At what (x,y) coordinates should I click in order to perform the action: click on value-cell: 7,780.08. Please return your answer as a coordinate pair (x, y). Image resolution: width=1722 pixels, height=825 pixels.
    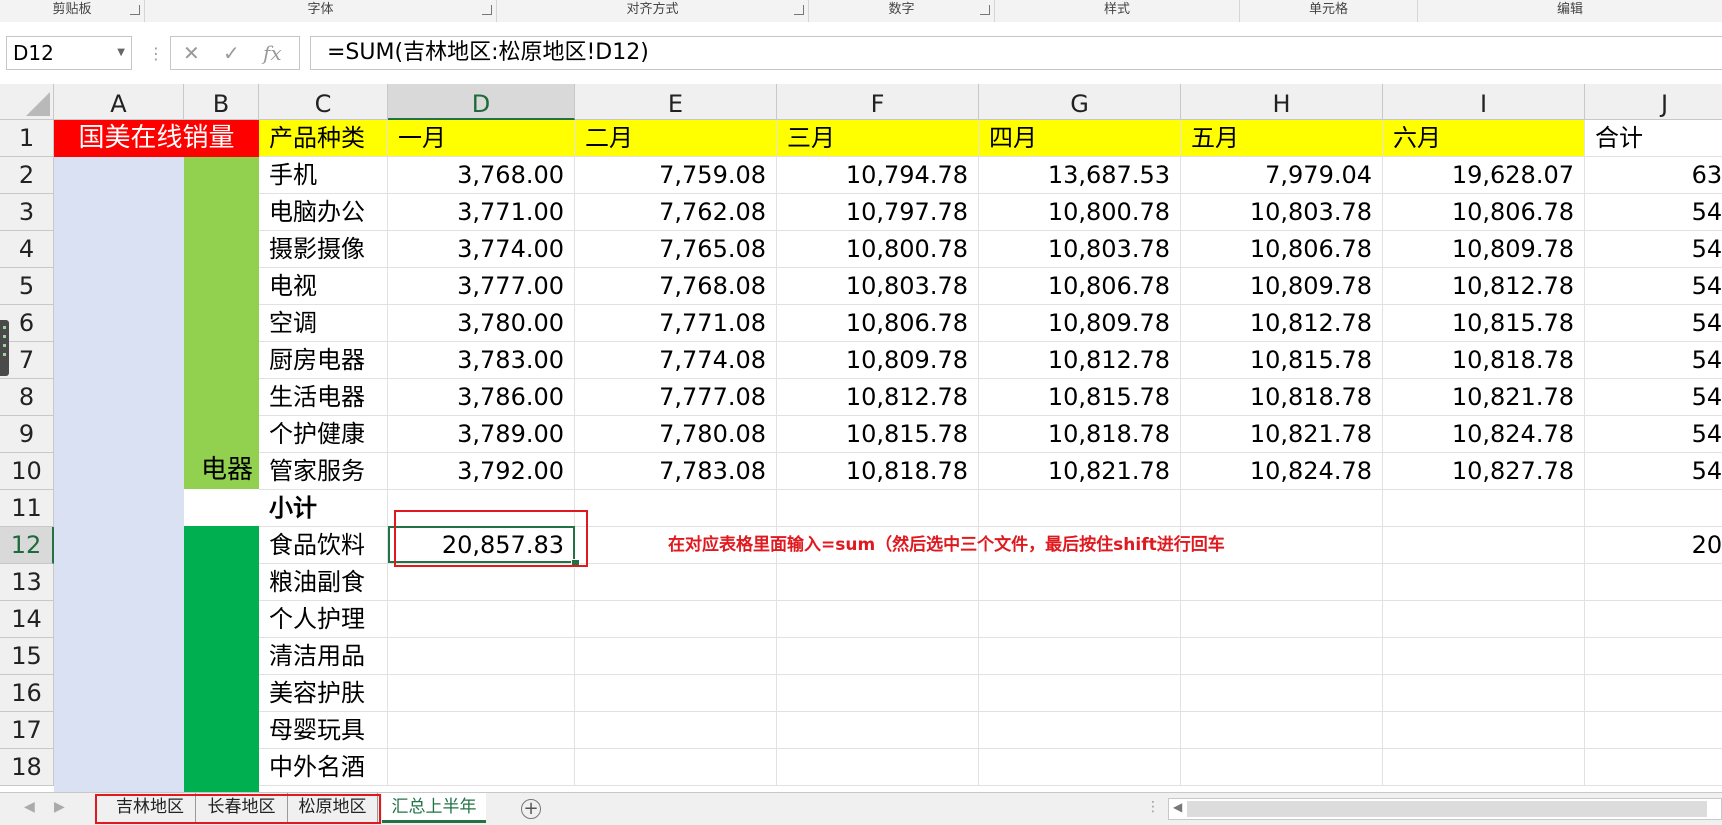
    Looking at the image, I should click on (676, 434).